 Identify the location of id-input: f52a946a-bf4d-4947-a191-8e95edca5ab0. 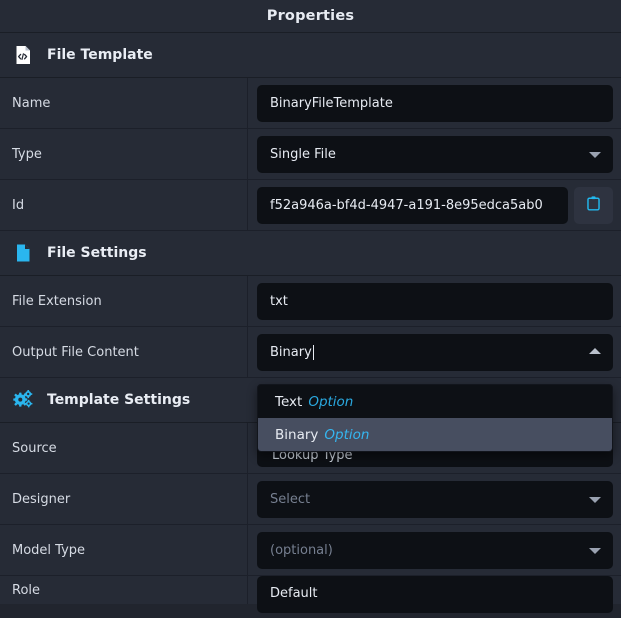
(412, 205).